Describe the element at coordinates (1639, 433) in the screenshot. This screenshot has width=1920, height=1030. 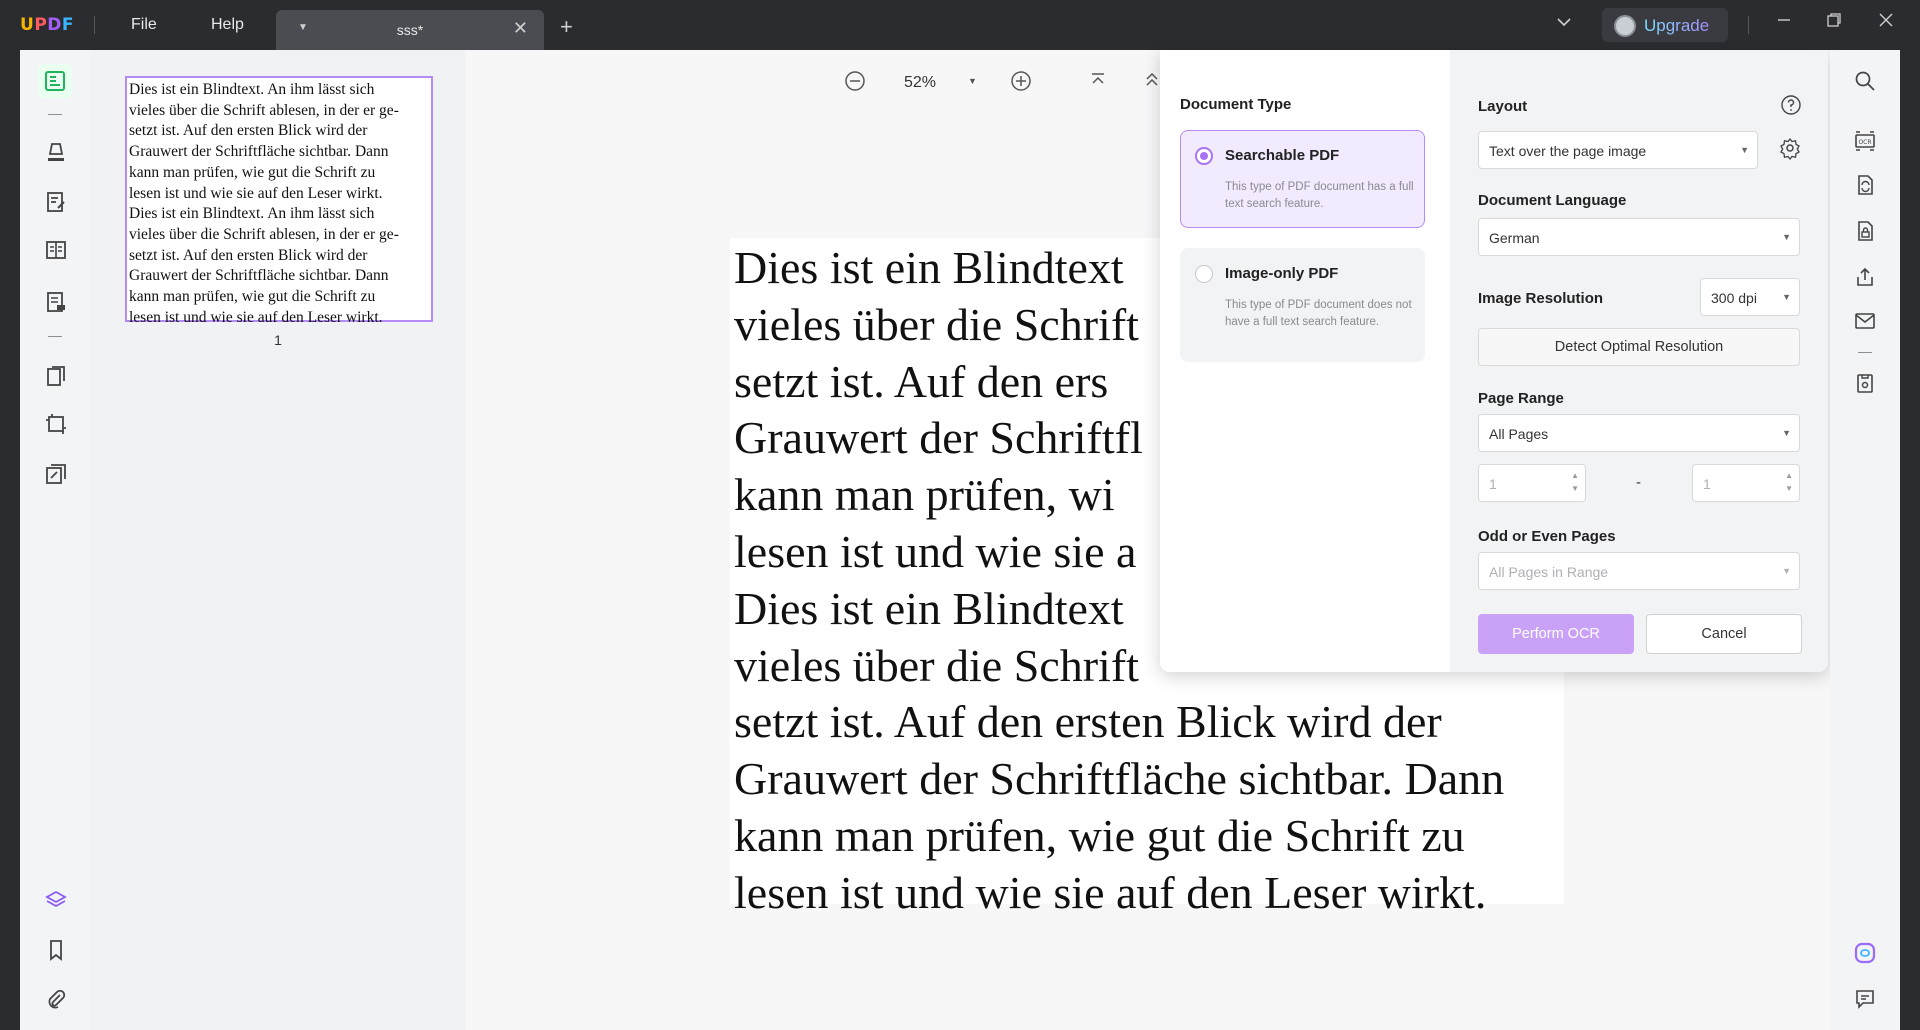
I see `page-range-select: All Pages ▼` at that location.